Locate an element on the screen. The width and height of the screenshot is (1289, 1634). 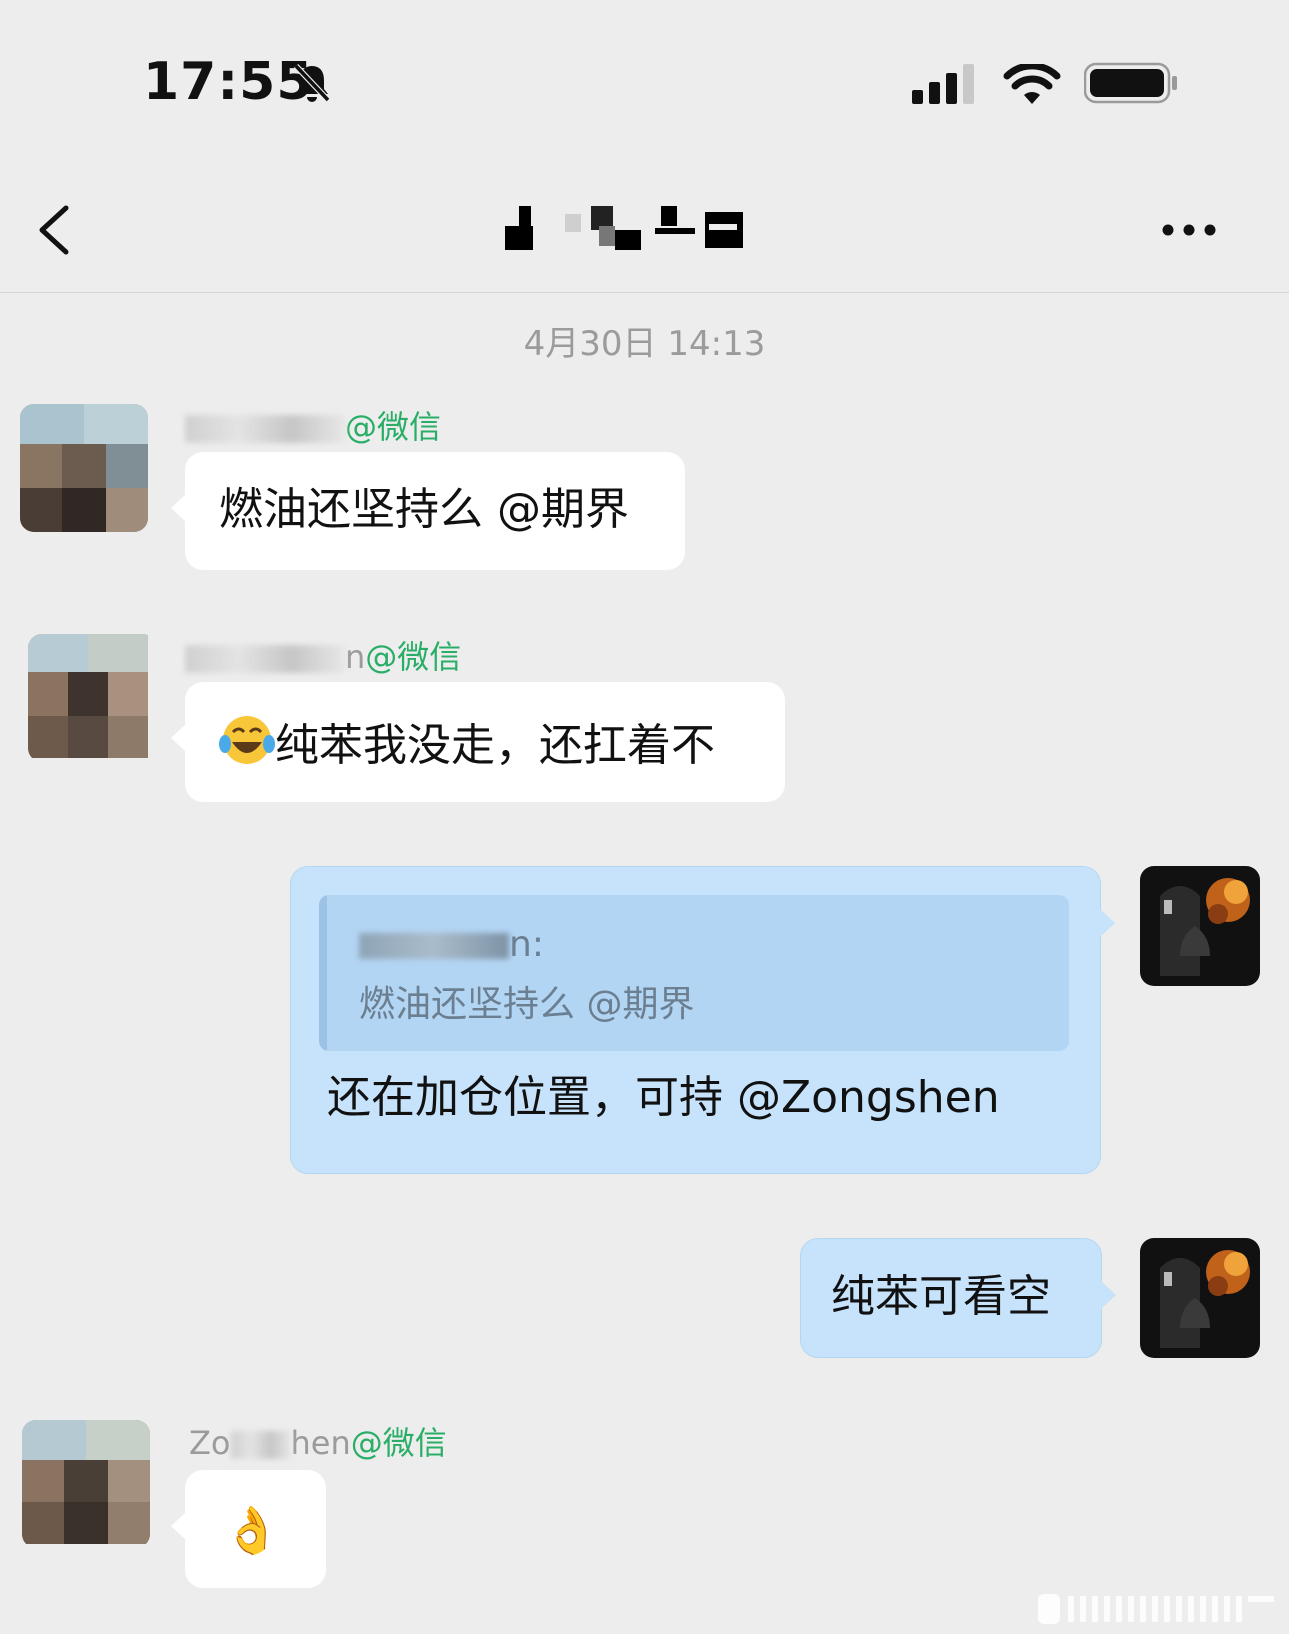
message-bubble-incoming: 👌 is located at coordinates (248, 1529).